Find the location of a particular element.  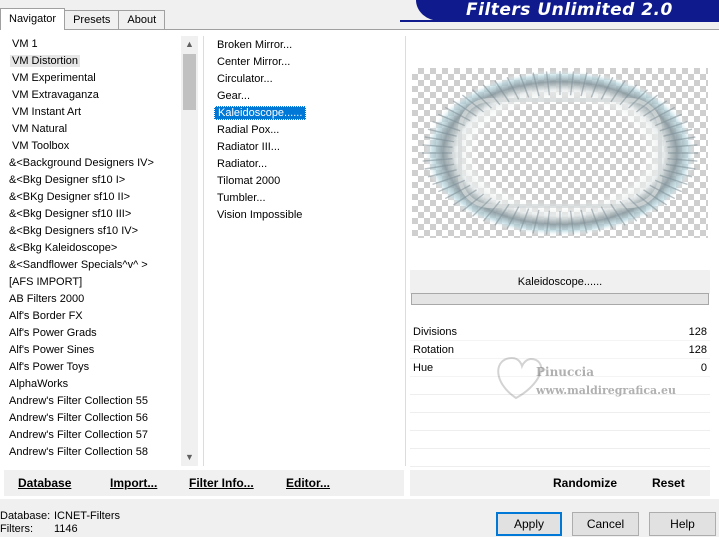

category-label: [AFS IMPORT] is located at coordinates (46, 282).